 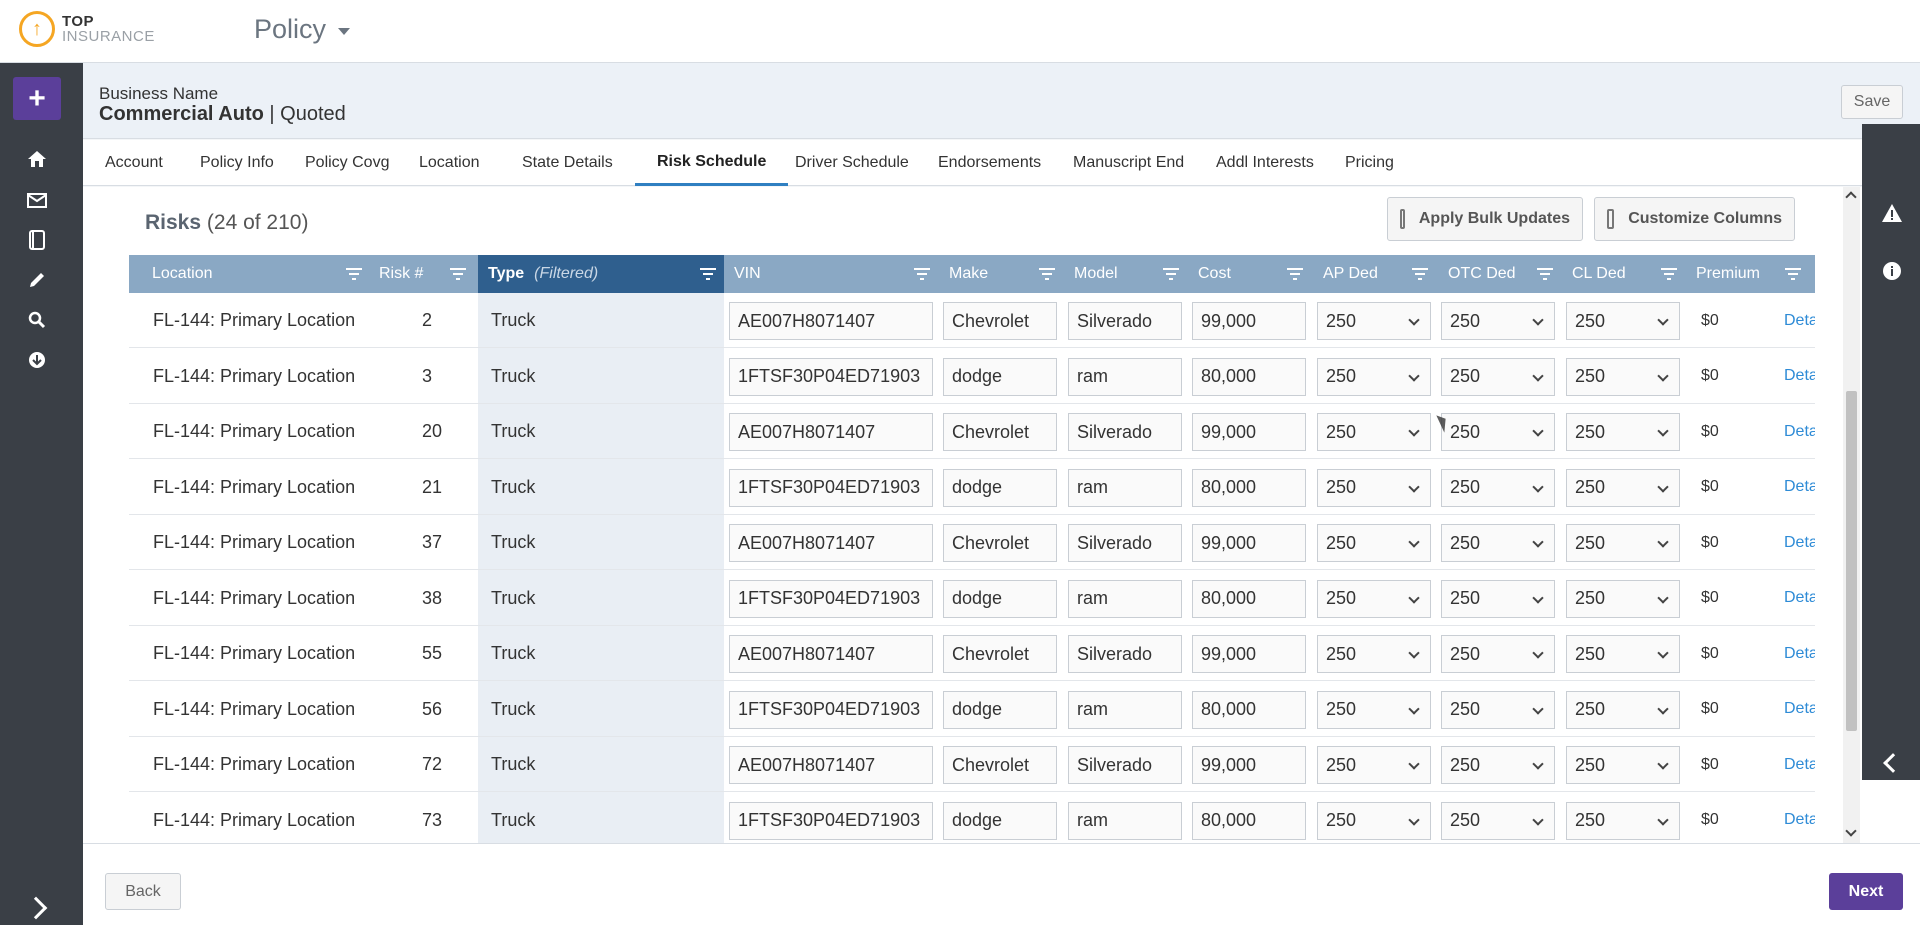 I want to click on scroll-down-icon, so click(x=1851, y=831).